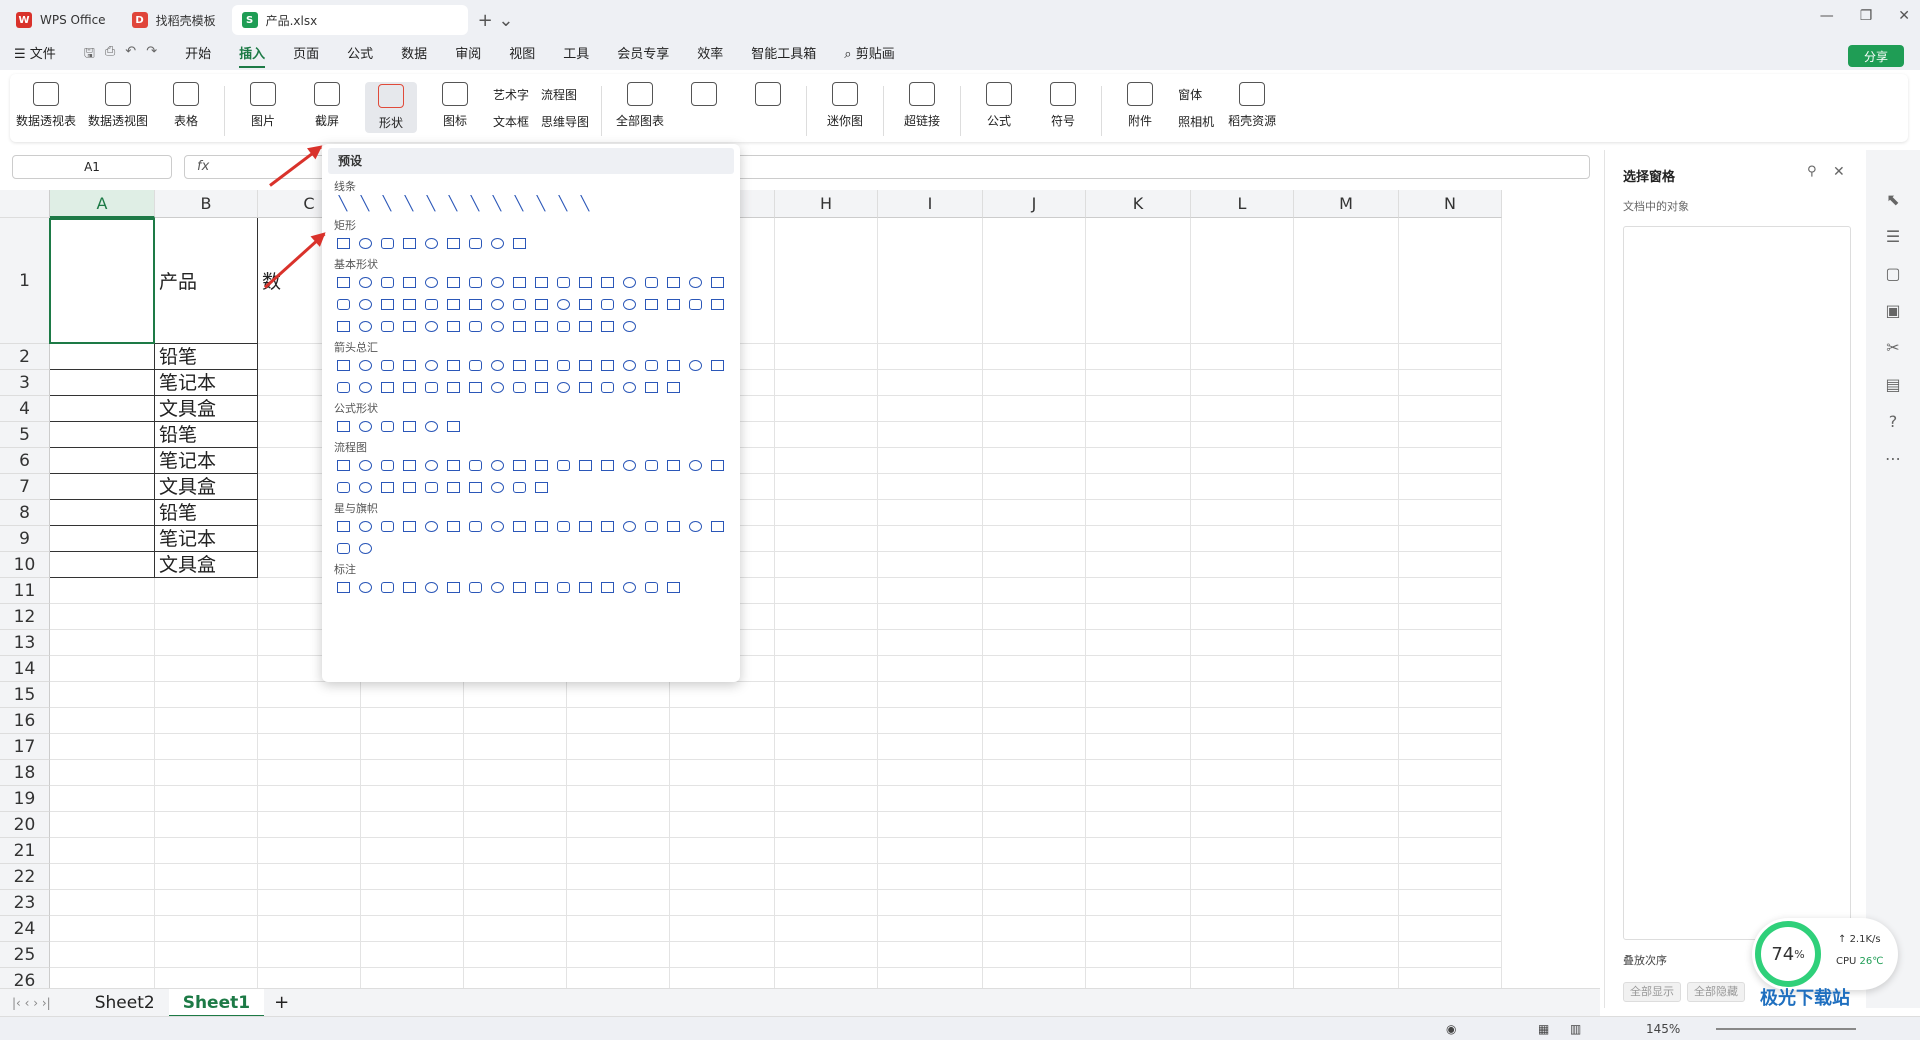 The height and width of the screenshot is (1040, 1920). Describe the element at coordinates (1138, 721) in the screenshot. I see `cell-k16` at that location.